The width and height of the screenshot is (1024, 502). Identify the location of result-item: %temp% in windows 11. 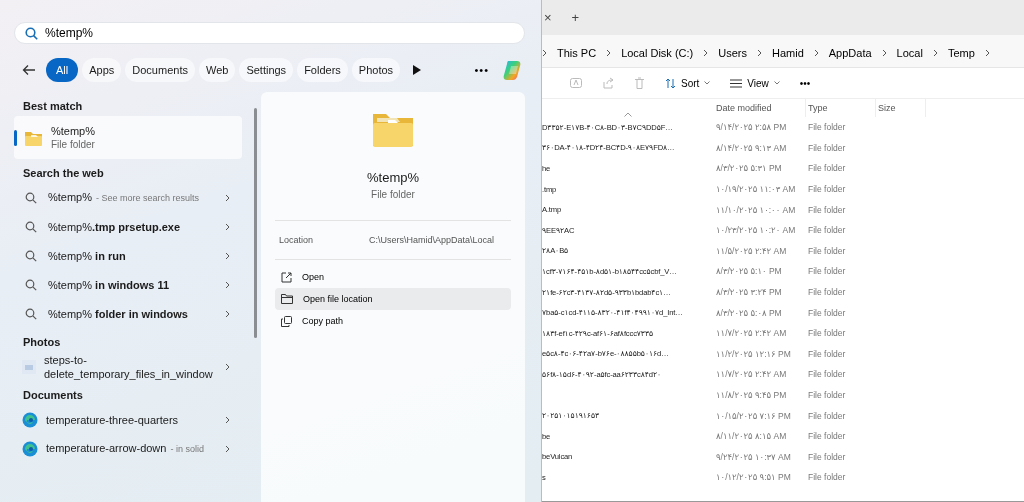
(128, 284).